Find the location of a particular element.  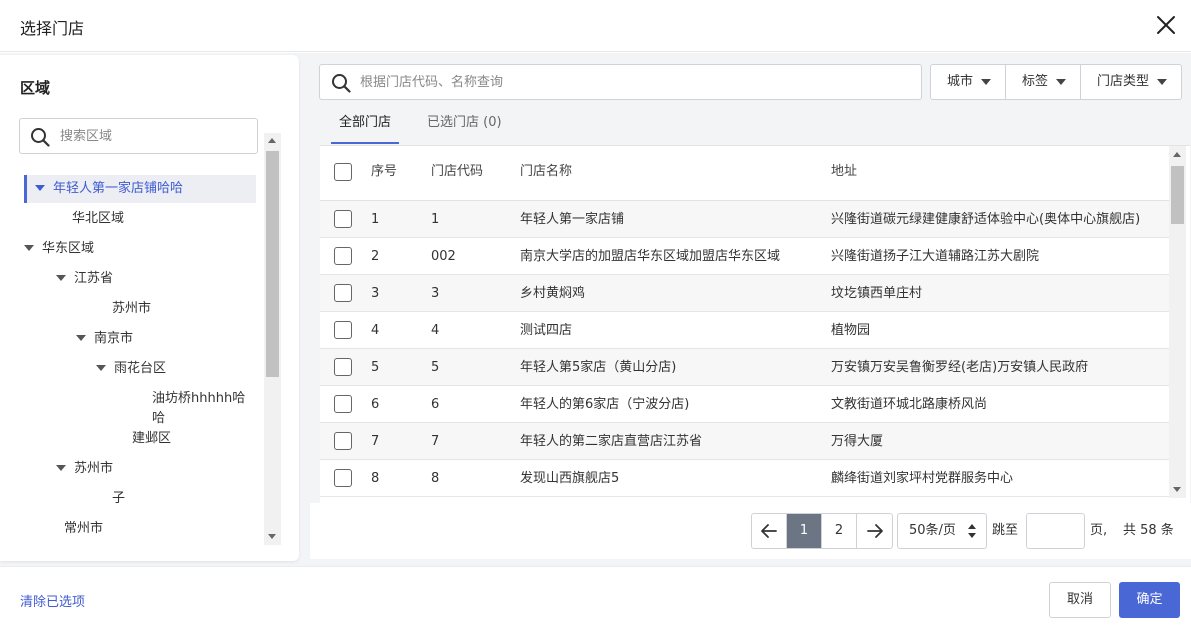

prev-page-button is located at coordinates (769, 531).